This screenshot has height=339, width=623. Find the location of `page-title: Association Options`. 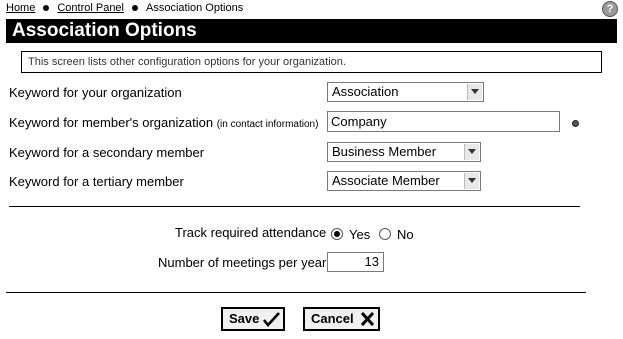

page-title: Association Options is located at coordinates (311, 31).